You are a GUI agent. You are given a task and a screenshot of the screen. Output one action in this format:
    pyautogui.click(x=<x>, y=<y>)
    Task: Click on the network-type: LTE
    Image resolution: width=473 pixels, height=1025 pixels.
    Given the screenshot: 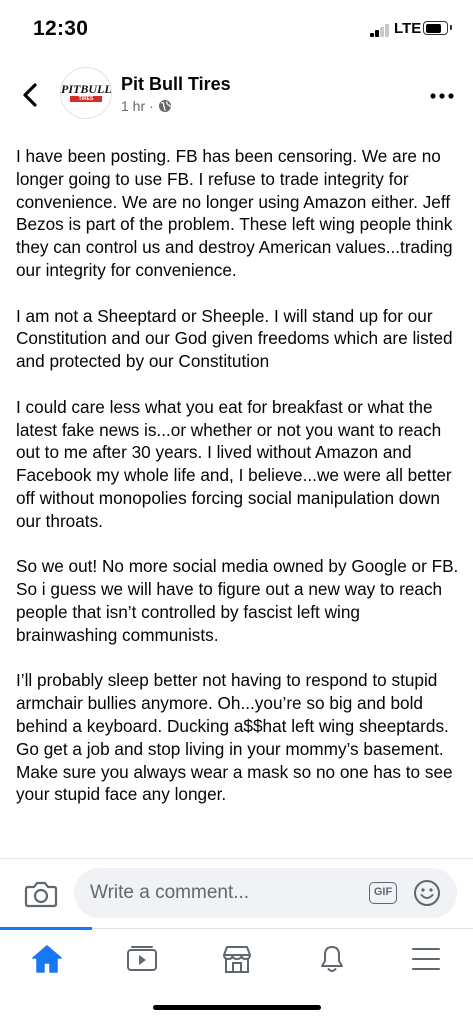 What is the action you would take?
    pyautogui.click(x=408, y=28)
    